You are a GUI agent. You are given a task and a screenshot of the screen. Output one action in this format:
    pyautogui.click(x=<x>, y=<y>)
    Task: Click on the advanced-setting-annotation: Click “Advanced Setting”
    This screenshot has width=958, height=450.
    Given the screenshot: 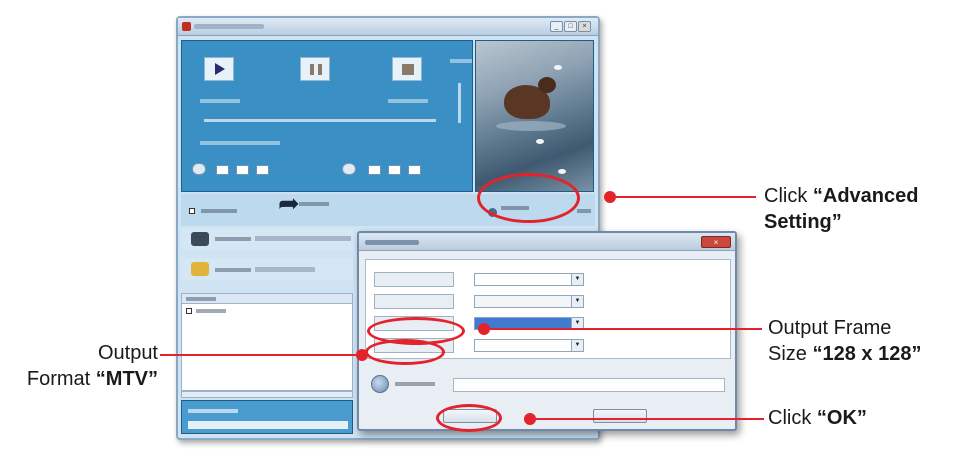 What is the action you would take?
    pyautogui.click(x=841, y=209)
    